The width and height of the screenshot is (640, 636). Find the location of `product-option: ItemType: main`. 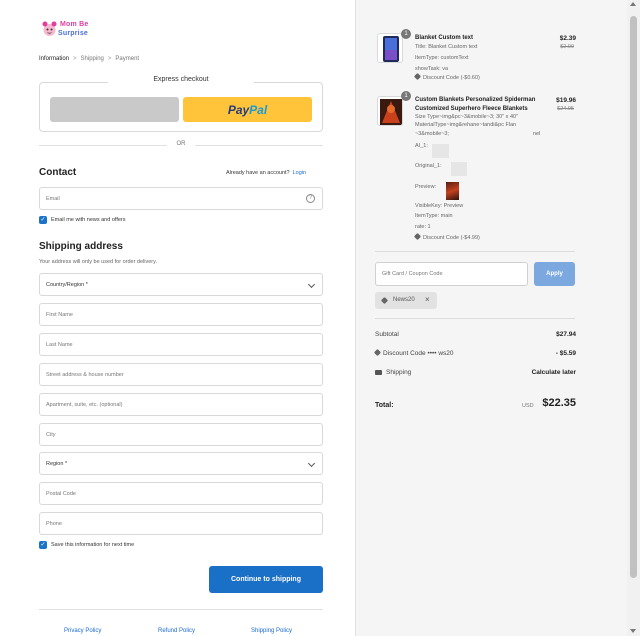

product-option: ItemType: main is located at coordinates (434, 216).